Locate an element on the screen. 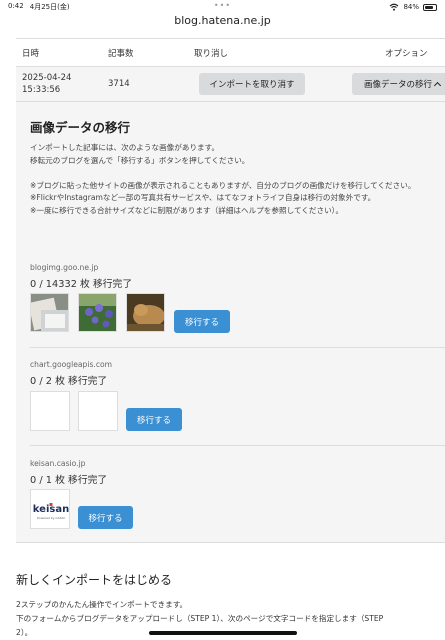 The image size is (445, 640). source-progress: 0 / 14332 枚 移行完了 is located at coordinates (81, 284).